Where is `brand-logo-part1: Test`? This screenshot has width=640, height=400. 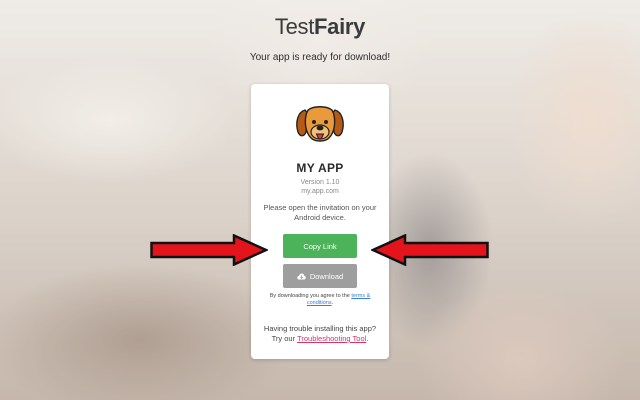
brand-logo-part1: Test is located at coordinates (294, 26).